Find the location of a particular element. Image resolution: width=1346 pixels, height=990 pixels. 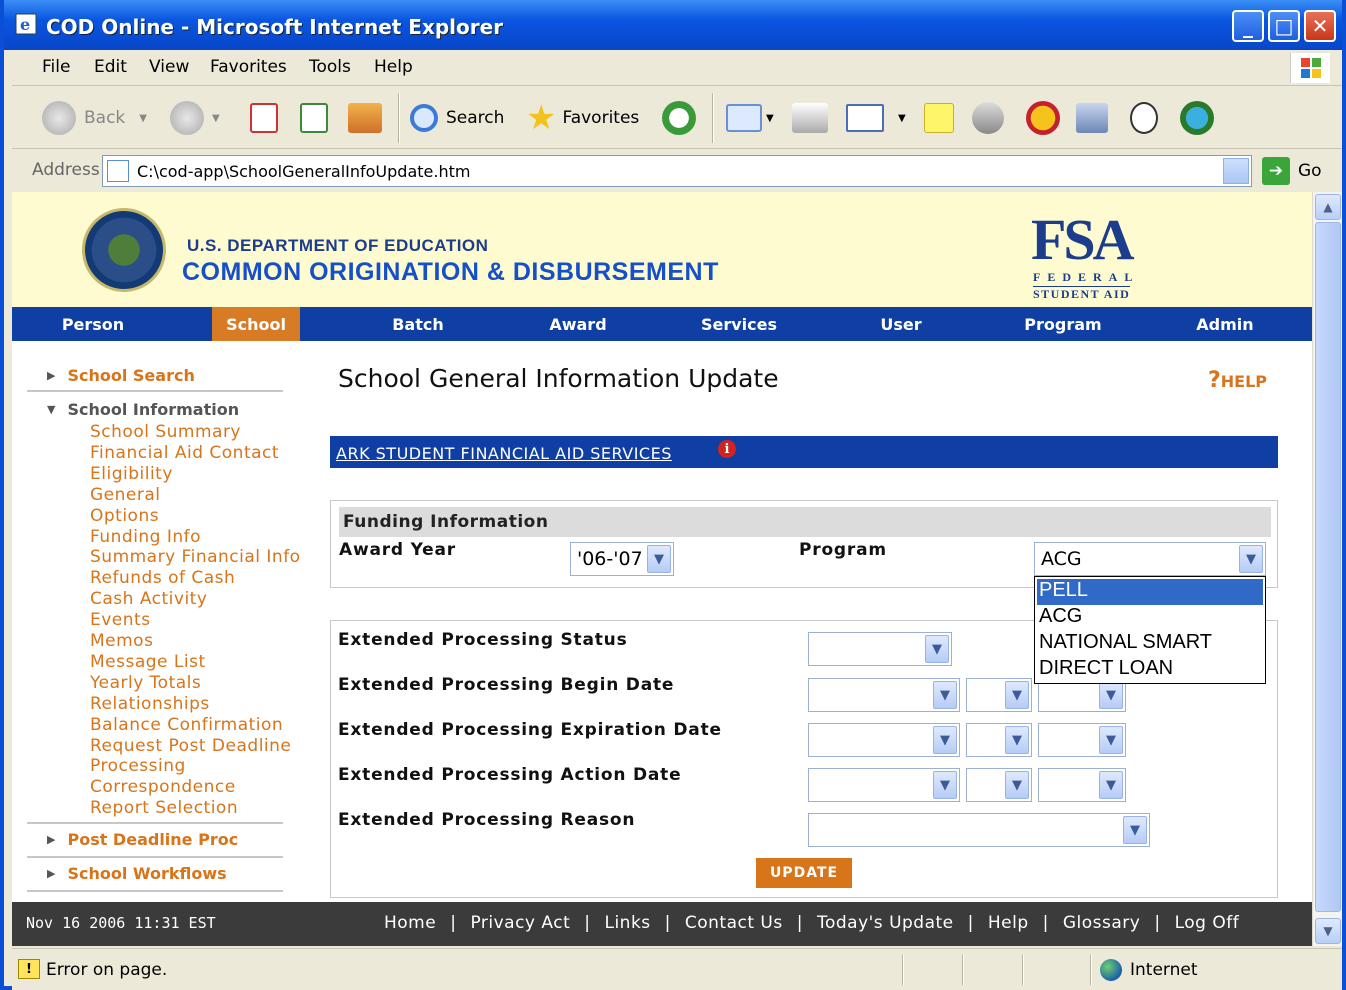

mail-button: ▼ is located at coordinates (750, 118).